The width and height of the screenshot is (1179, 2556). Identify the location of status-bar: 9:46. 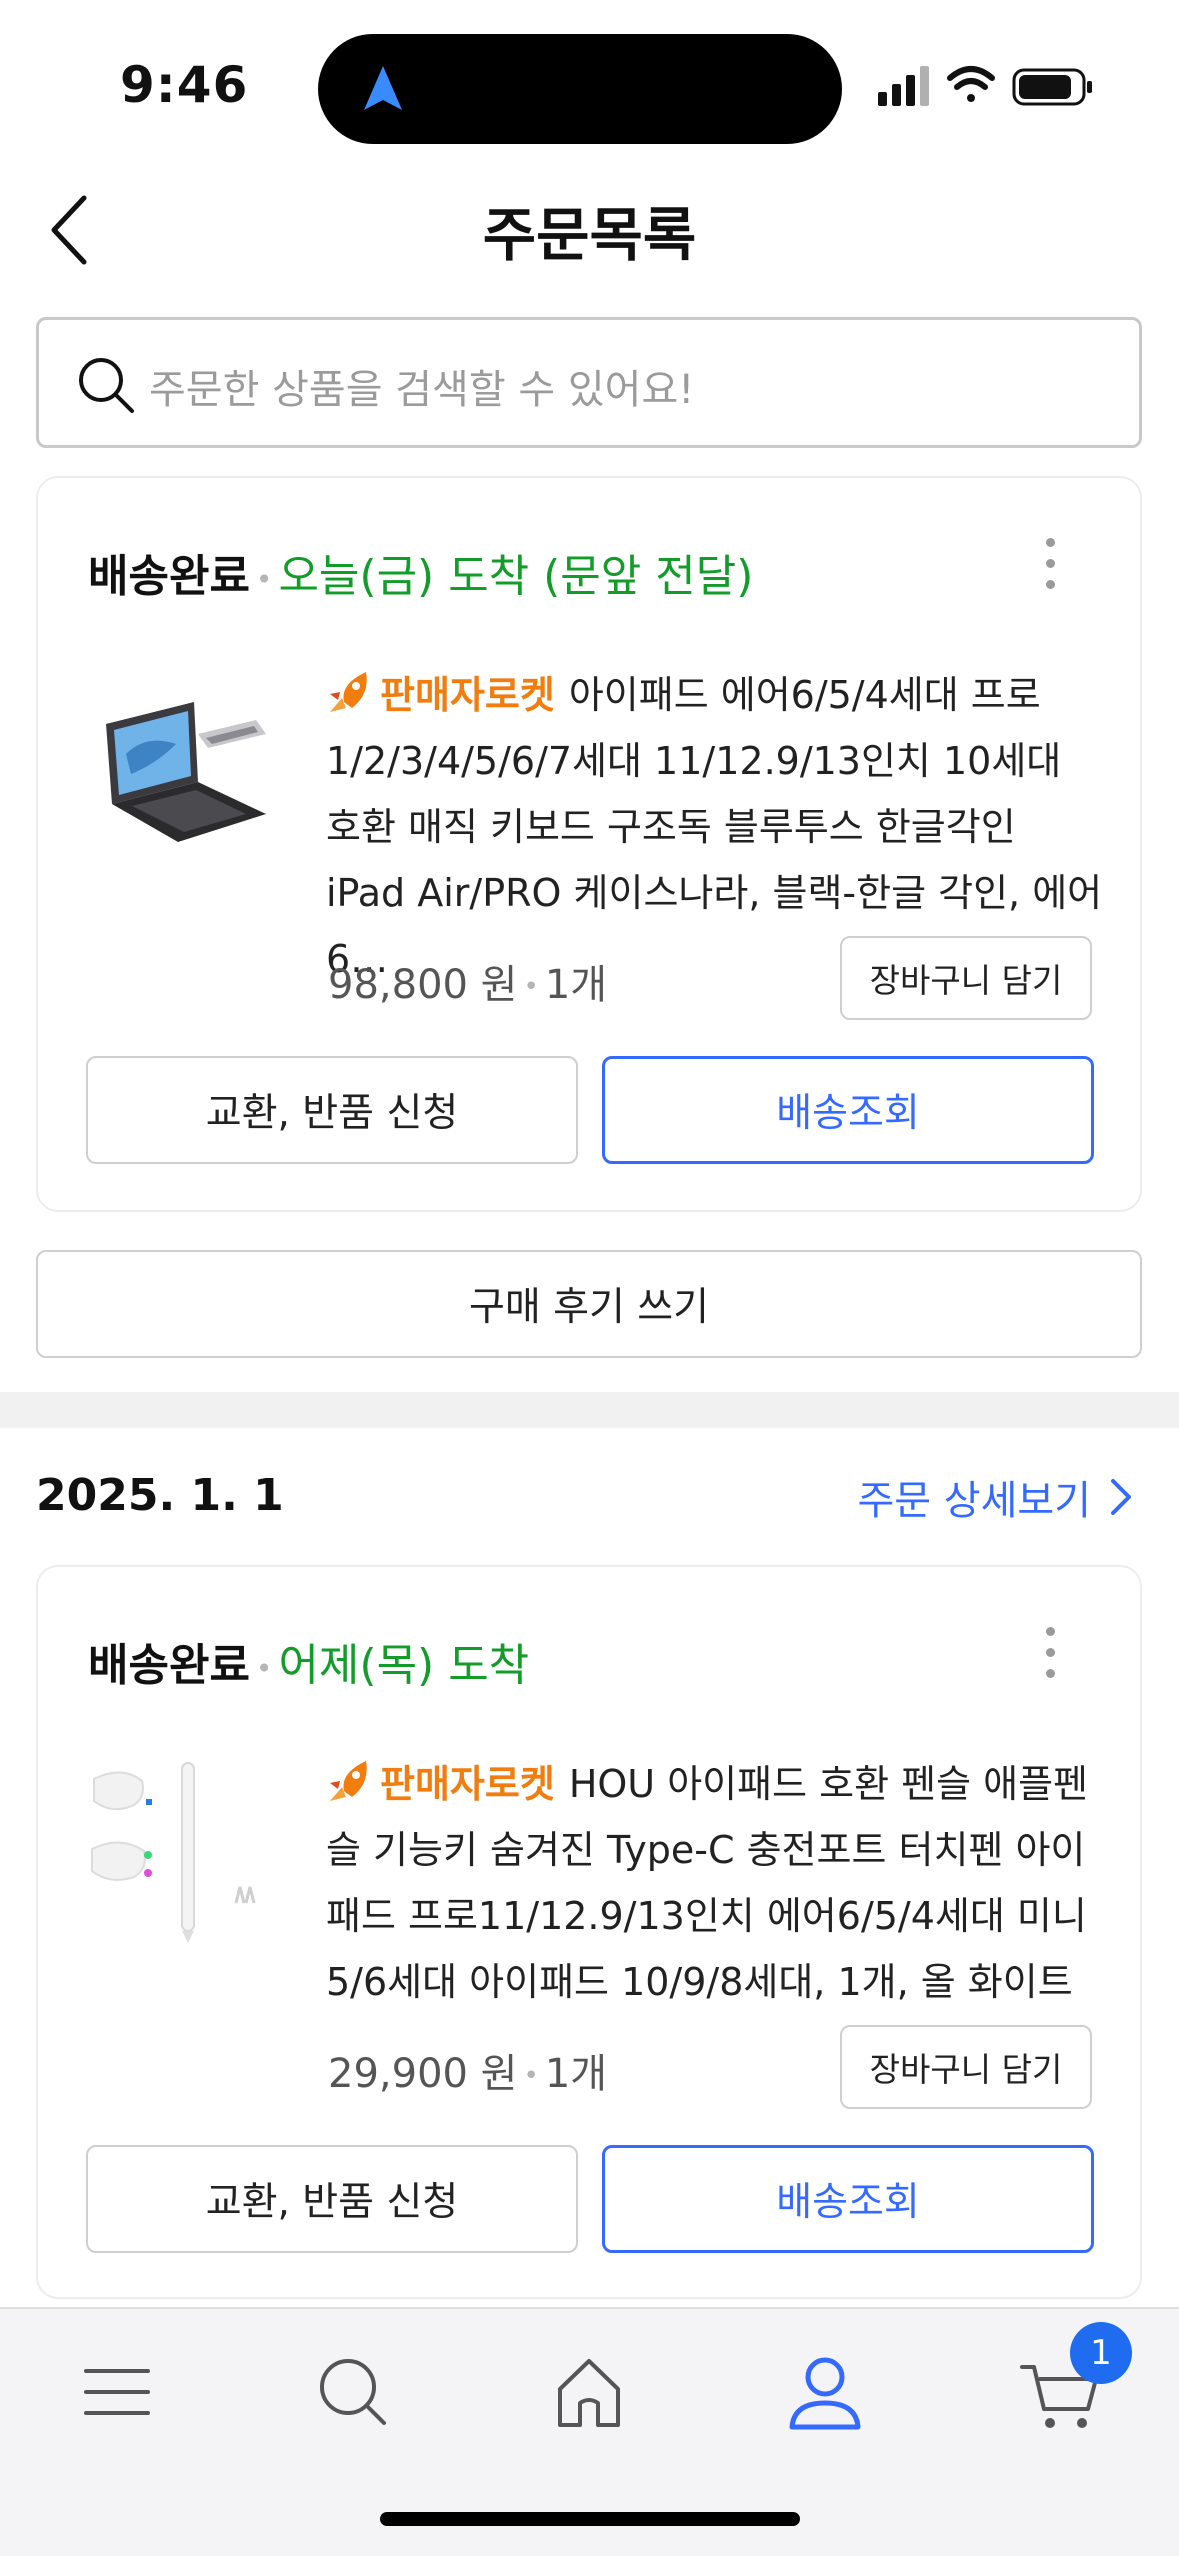
(589, 75).